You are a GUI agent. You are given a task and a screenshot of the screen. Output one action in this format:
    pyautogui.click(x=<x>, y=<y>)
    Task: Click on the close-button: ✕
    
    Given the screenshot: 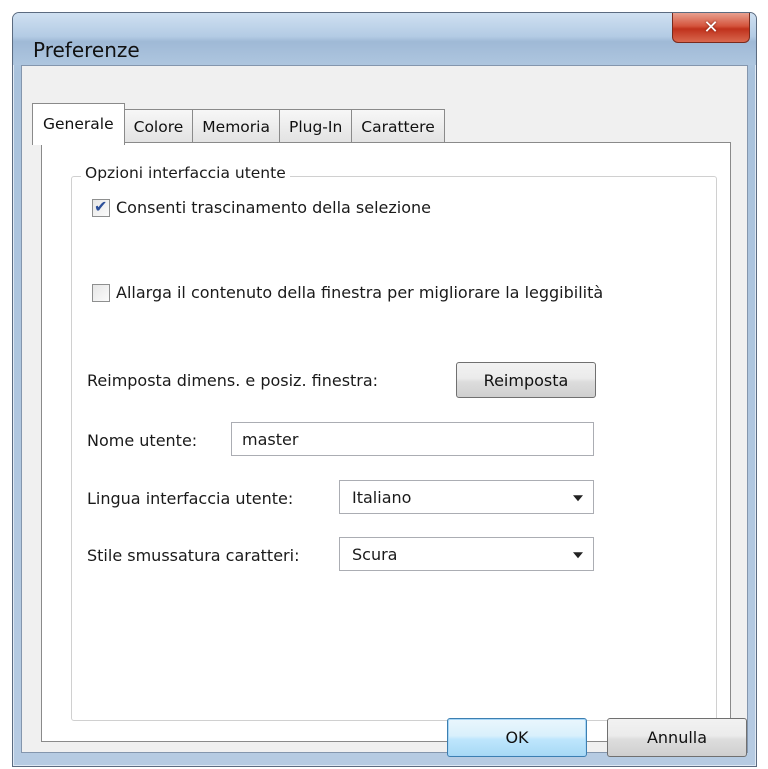 What is the action you would take?
    pyautogui.click(x=711, y=28)
    